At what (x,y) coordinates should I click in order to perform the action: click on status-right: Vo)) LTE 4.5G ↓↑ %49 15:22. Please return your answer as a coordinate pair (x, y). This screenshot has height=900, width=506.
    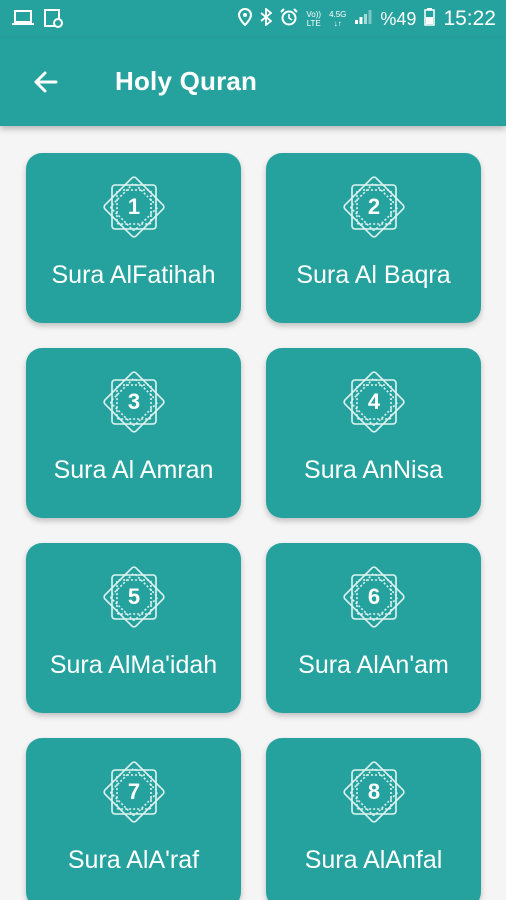
    Looking at the image, I should click on (367, 19).